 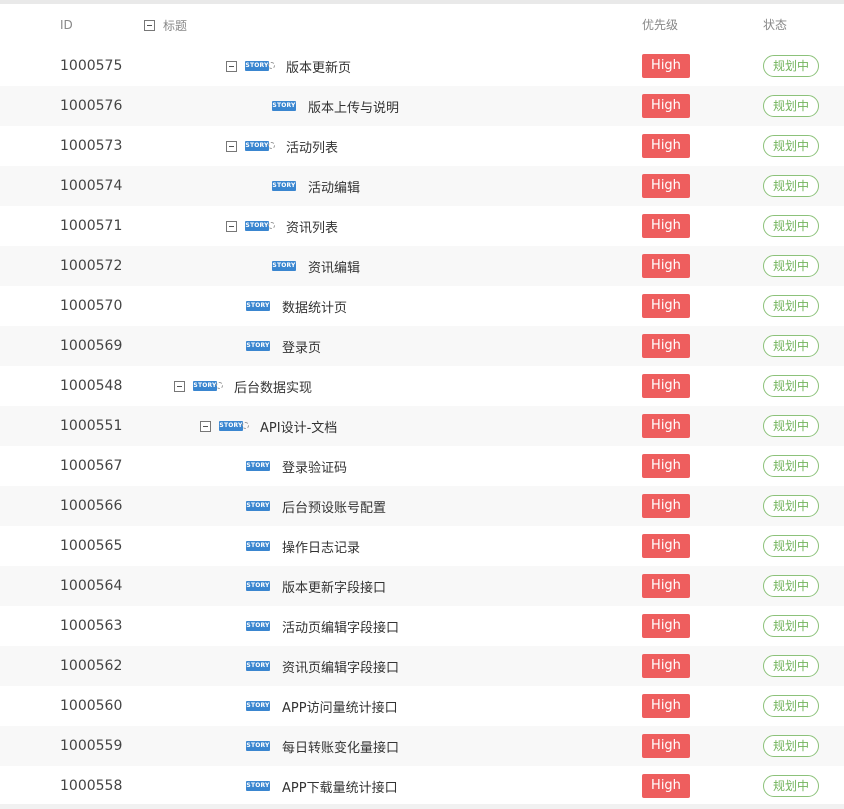 What do you see at coordinates (422, 66) in the screenshot?
I see `table-row: 1000575 STORY 版本更新页 High 规划中` at bounding box center [422, 66].